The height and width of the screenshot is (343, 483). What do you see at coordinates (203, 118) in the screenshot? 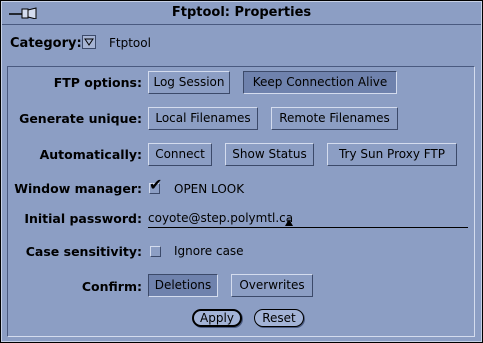
I see `local-filenames-button: Local Filenames` at bounding box center [203, 118].